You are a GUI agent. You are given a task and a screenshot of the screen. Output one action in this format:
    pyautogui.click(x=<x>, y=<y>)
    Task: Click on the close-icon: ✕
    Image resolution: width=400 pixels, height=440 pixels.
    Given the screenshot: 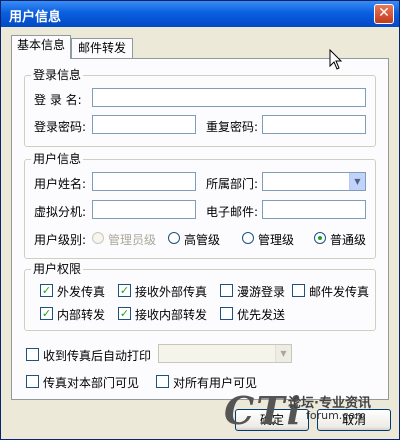 What is the action you would take?
    pyautogui.click(x=384, y=13)
    